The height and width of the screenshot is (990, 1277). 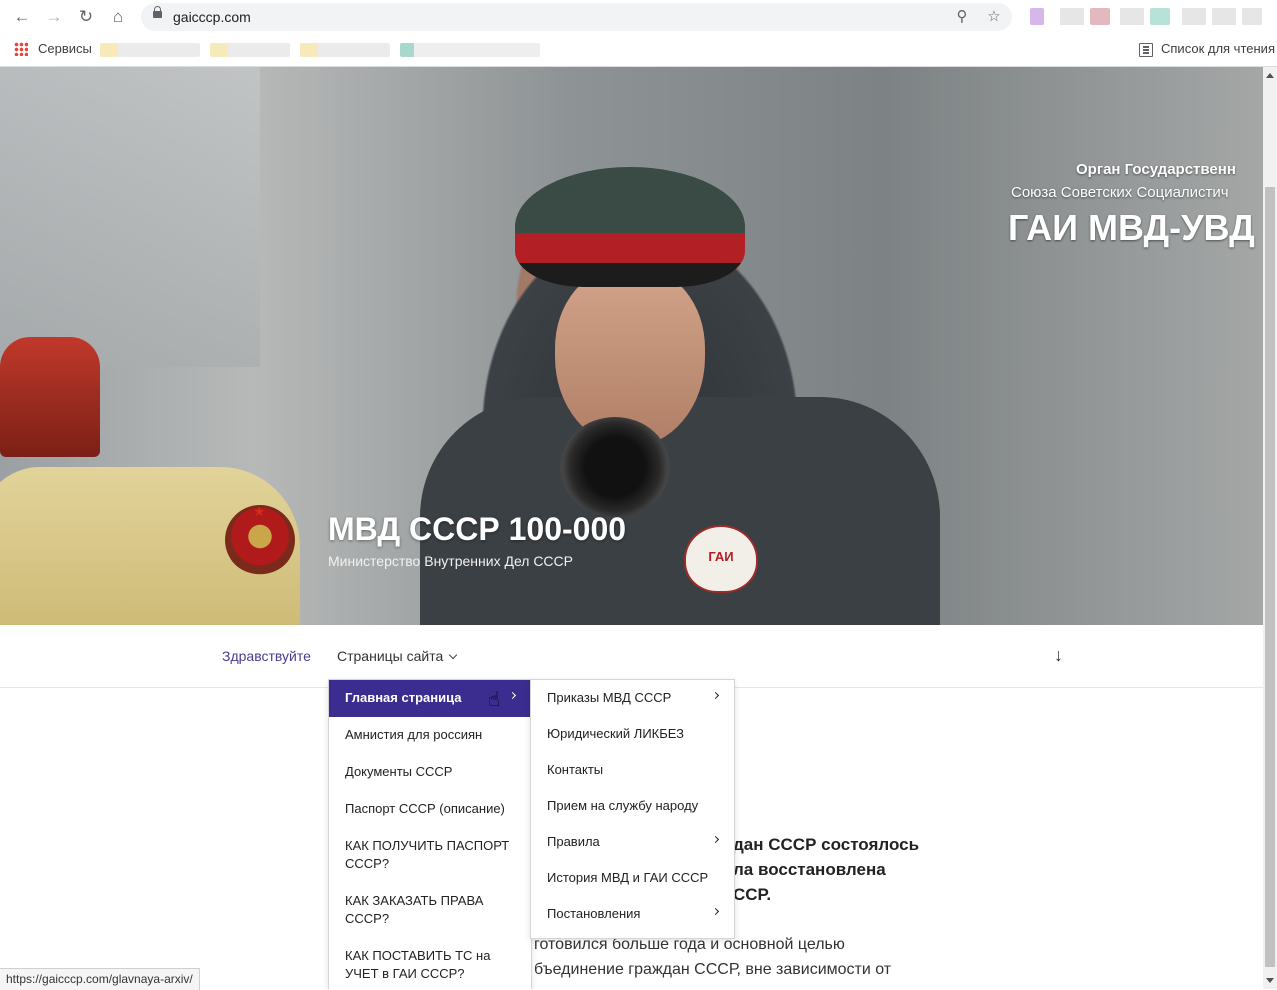 I want to click on reading-list-icon, so click(x=1146, y=50).